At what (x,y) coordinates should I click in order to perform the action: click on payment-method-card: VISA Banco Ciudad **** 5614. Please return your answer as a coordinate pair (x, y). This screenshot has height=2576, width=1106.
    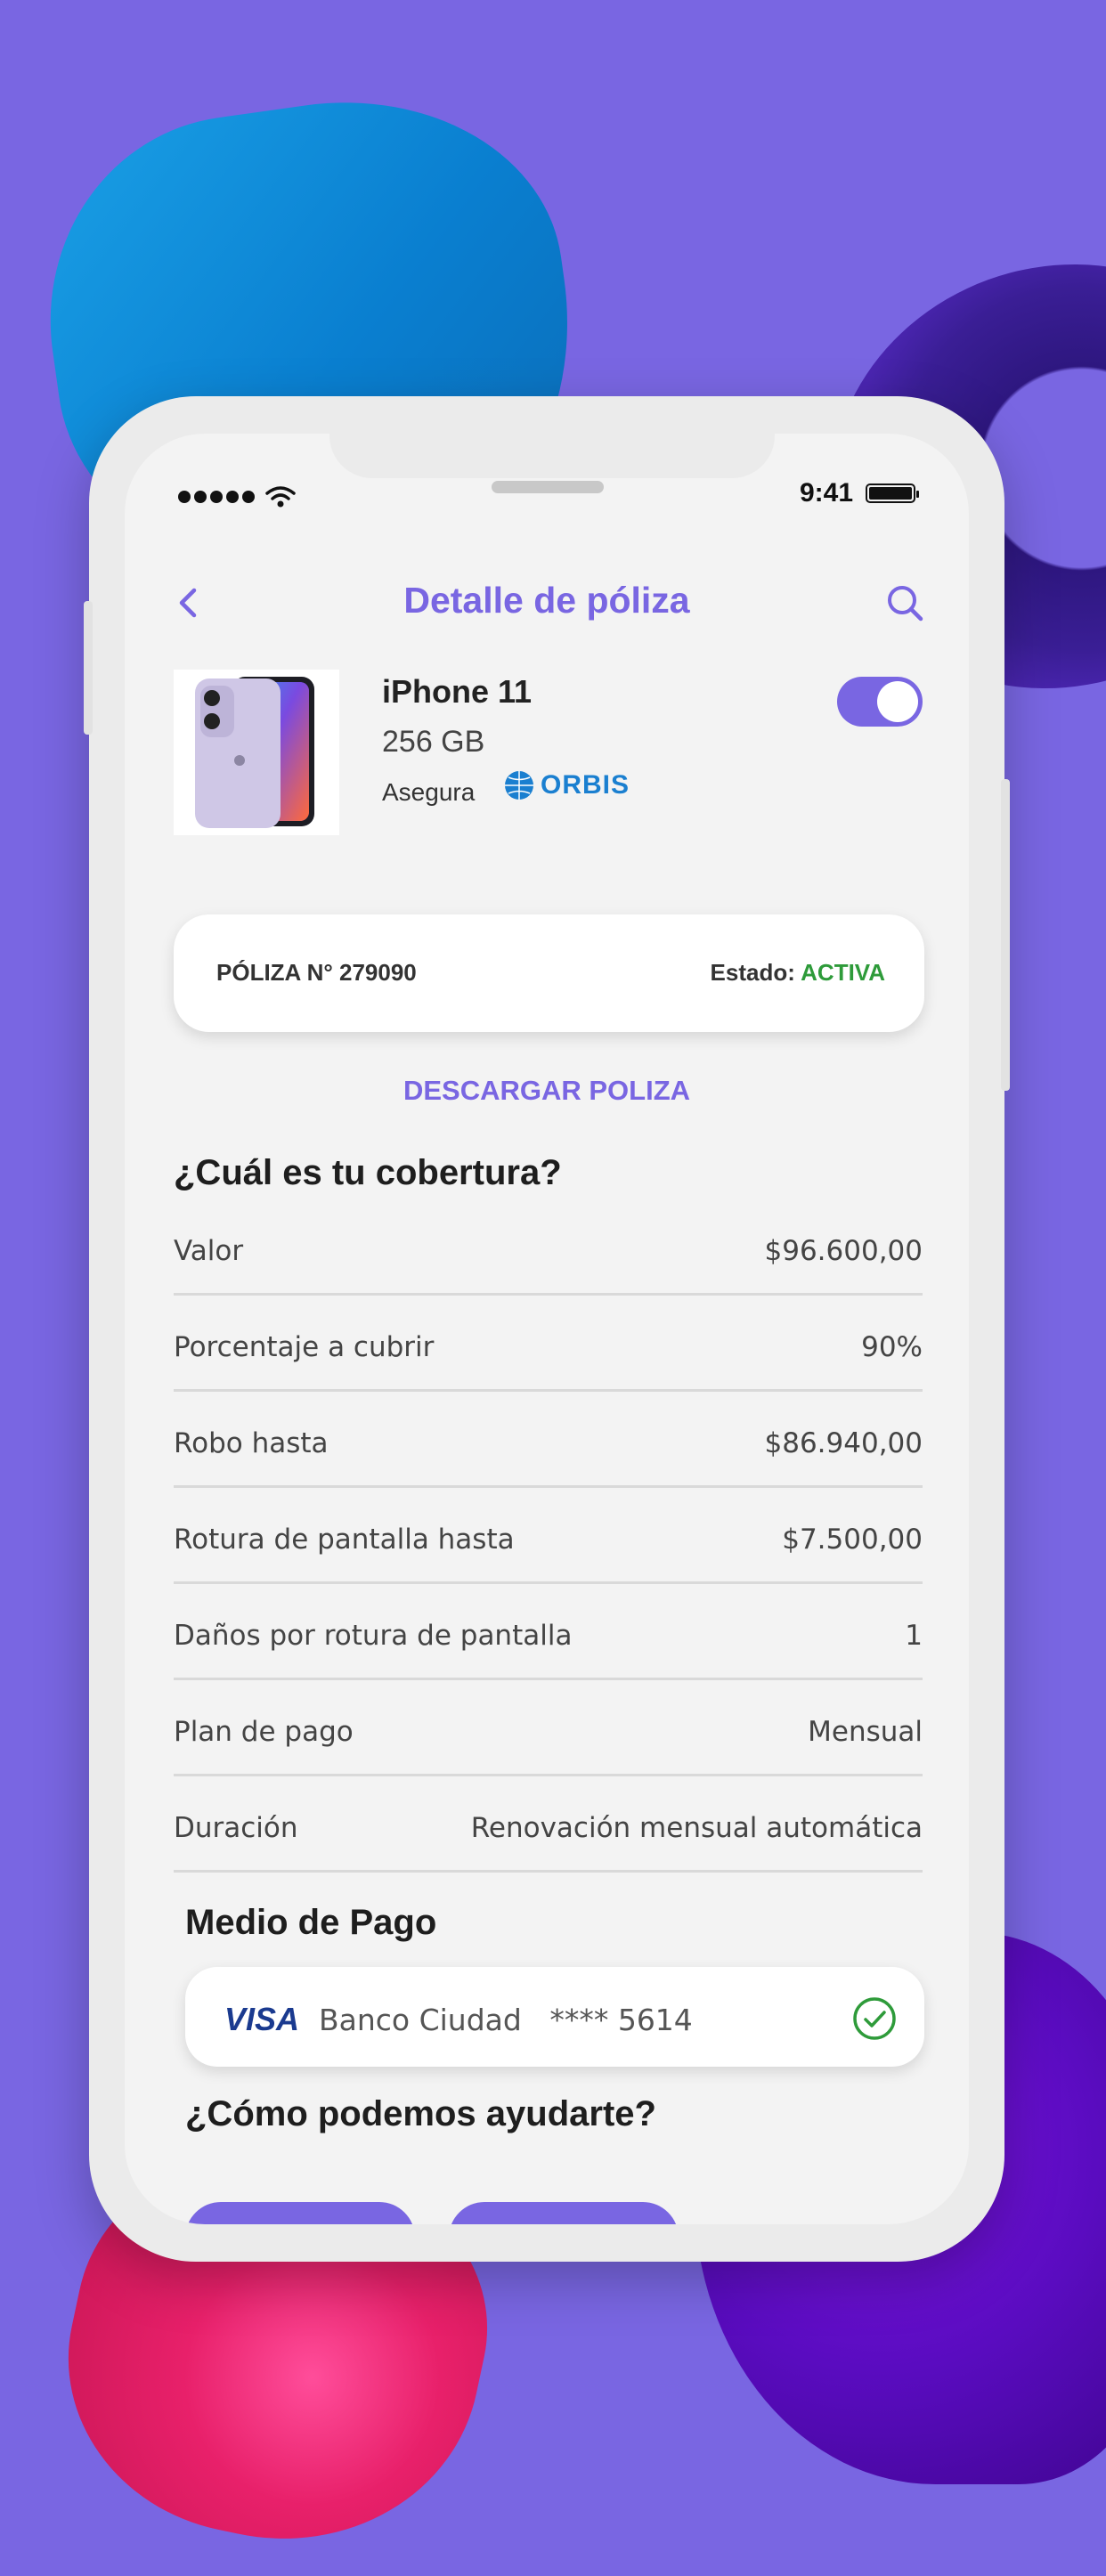
    Looking at the image, I should click on (554, 2017).